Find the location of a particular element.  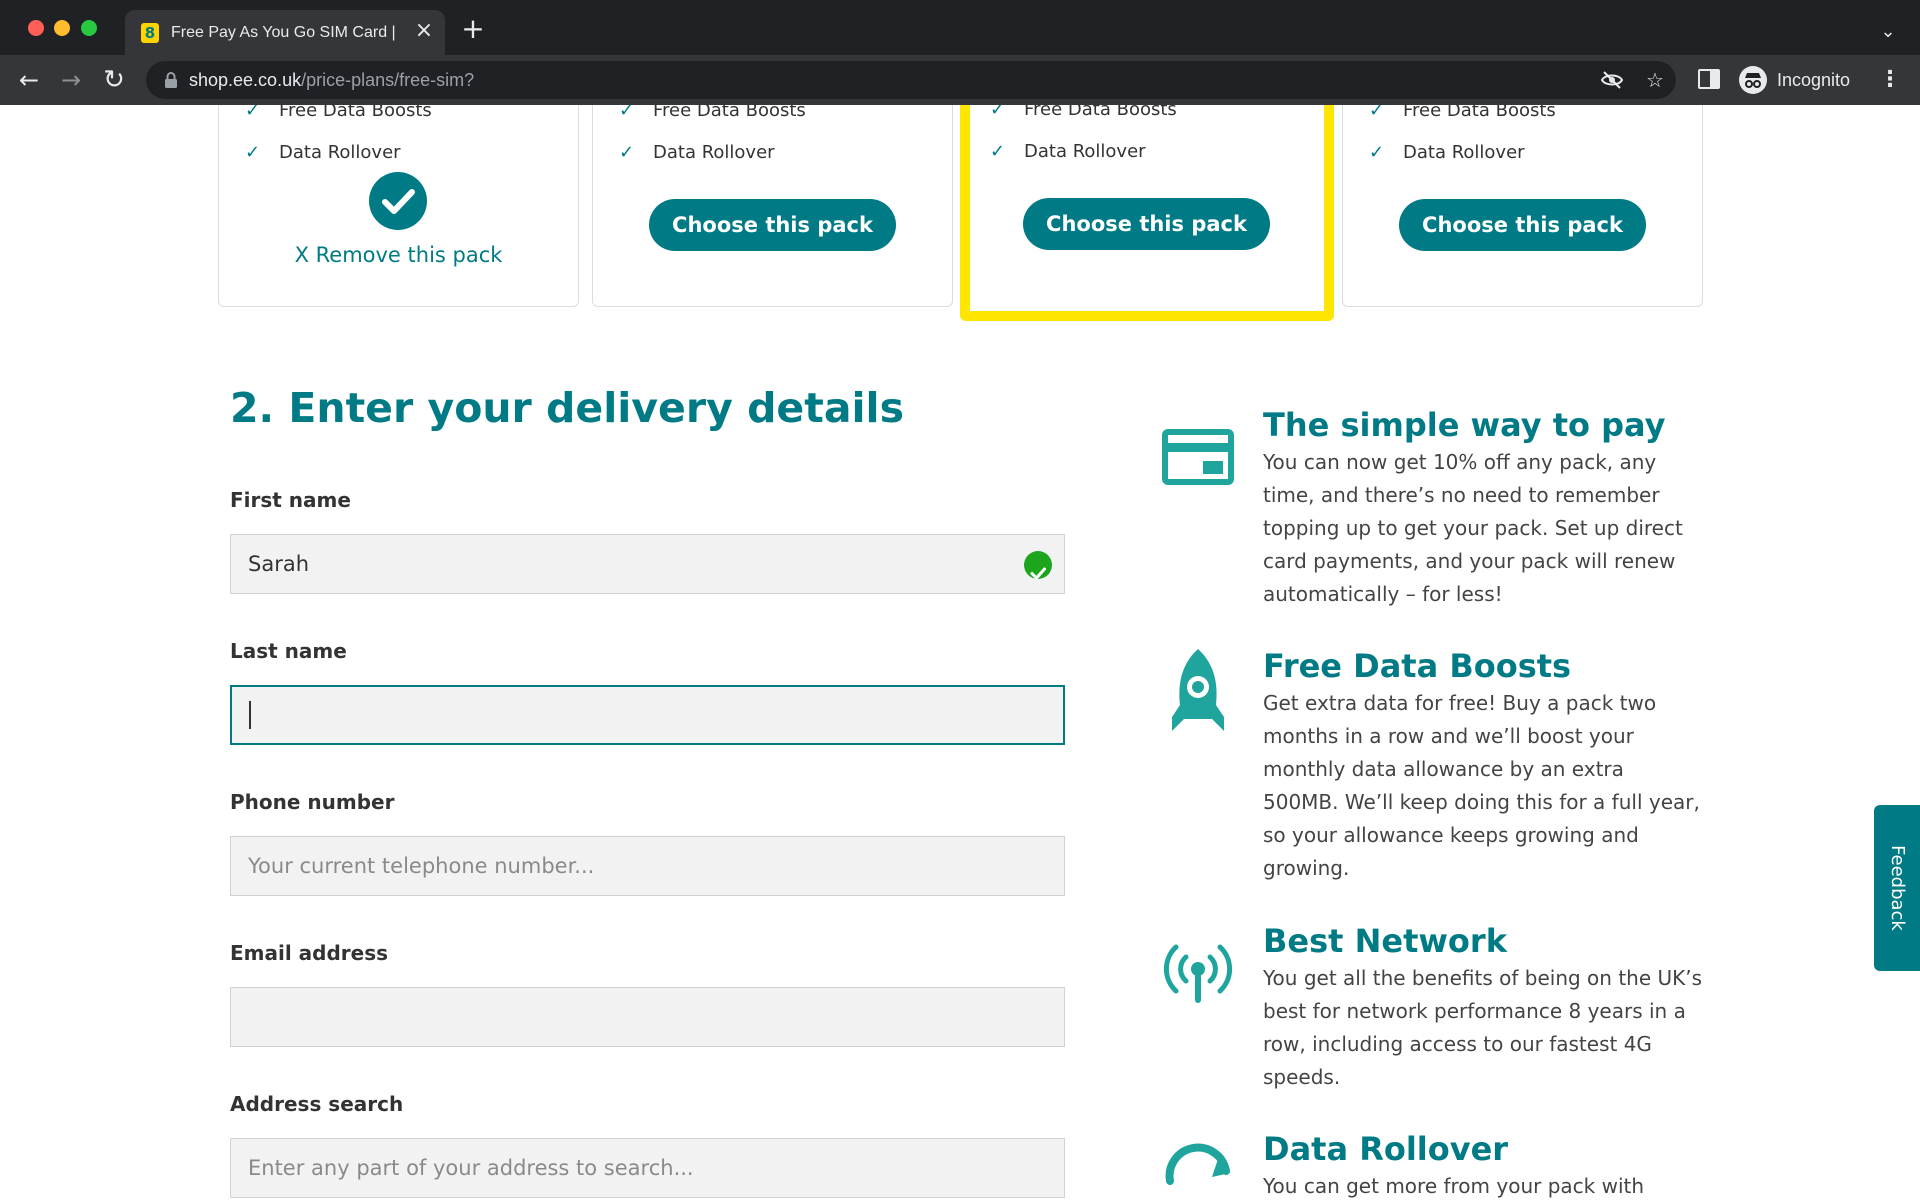

delivery-section-title: 2. Enter your delivery details is located at coordinates (567, 408).